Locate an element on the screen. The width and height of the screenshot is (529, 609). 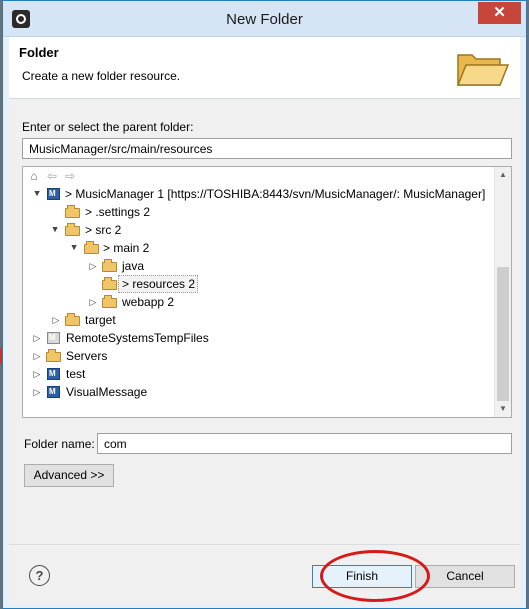
tree-row-servers: ▷ Servers is located at coordinates (258, 356).